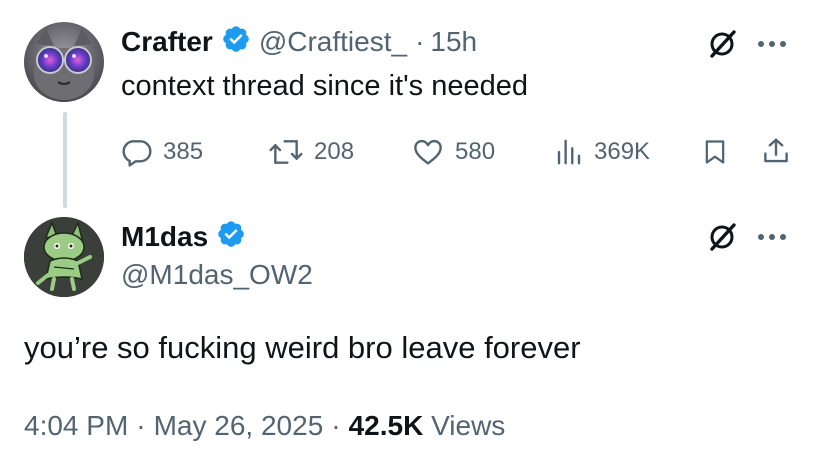 The height and width of the screenshot is (466, 814). Describe the element at coordinates (386, 425) in the screenshot. I see `views-count: 42.5K` at that location.